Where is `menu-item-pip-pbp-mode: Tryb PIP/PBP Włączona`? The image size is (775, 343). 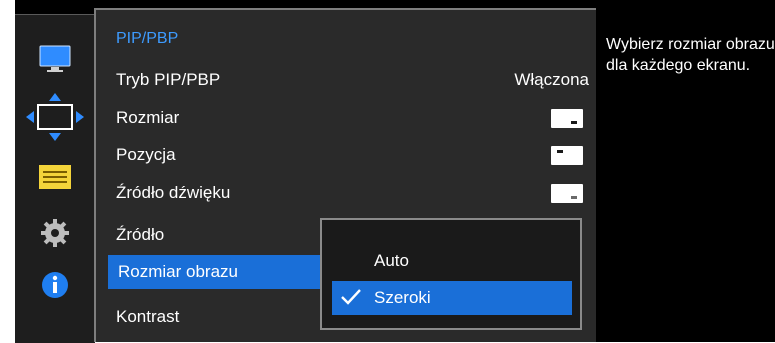 menu-item-pip-pbp-mode: Tryb PIP/PBP Włączona is located at coordinates (347, 80).